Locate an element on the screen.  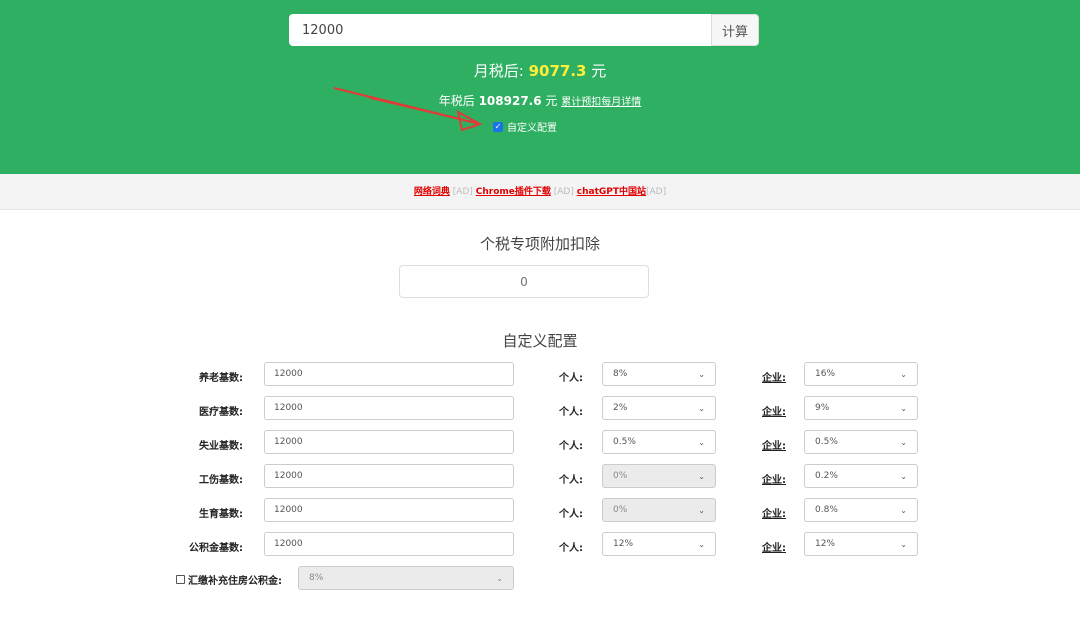
unemployment-personal-select: 0.5% ⌄ is located at coordinates (659, 442).